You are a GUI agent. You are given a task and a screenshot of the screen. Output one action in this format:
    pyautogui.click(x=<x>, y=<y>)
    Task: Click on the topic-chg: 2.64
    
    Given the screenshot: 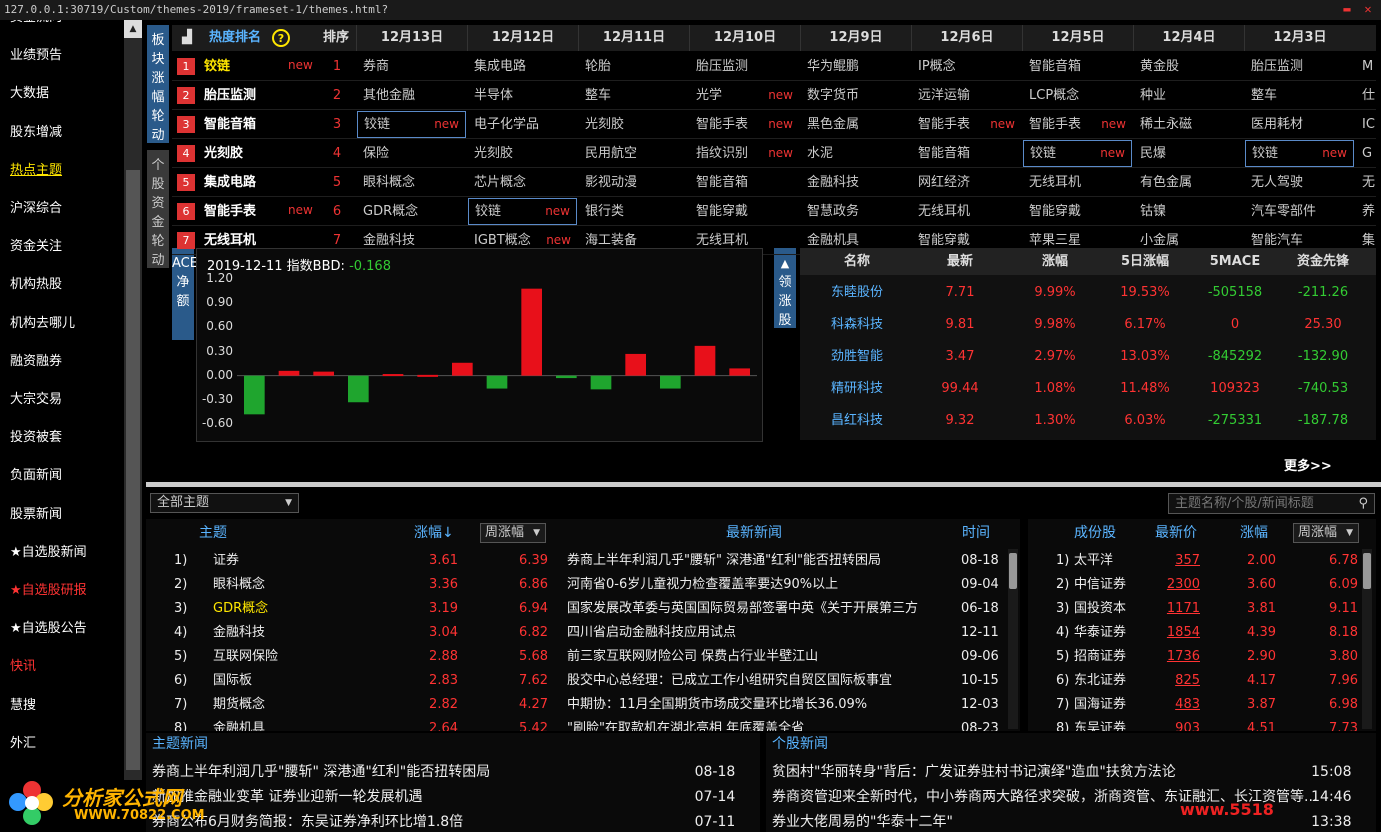 What is the action you would take?
    pyautogui.click(x=432, y=724)
    